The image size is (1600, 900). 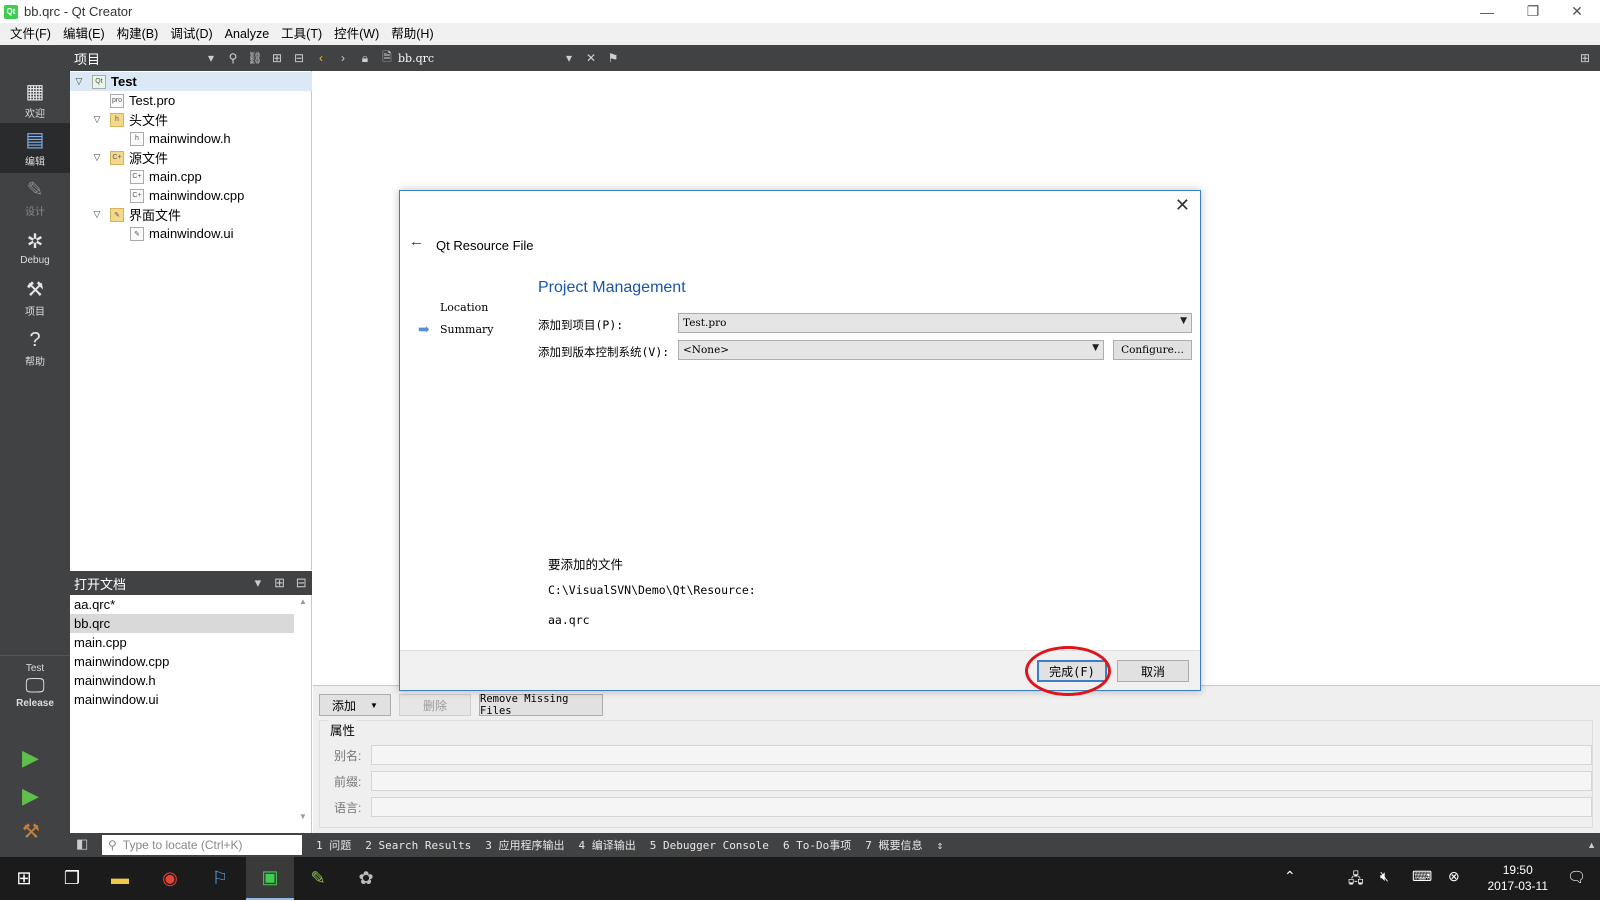 What do you see at coordinates (893, 845) in the screenshot?
I see `output-tab-general: 7 概要信息` at bounding box center [893, 845].